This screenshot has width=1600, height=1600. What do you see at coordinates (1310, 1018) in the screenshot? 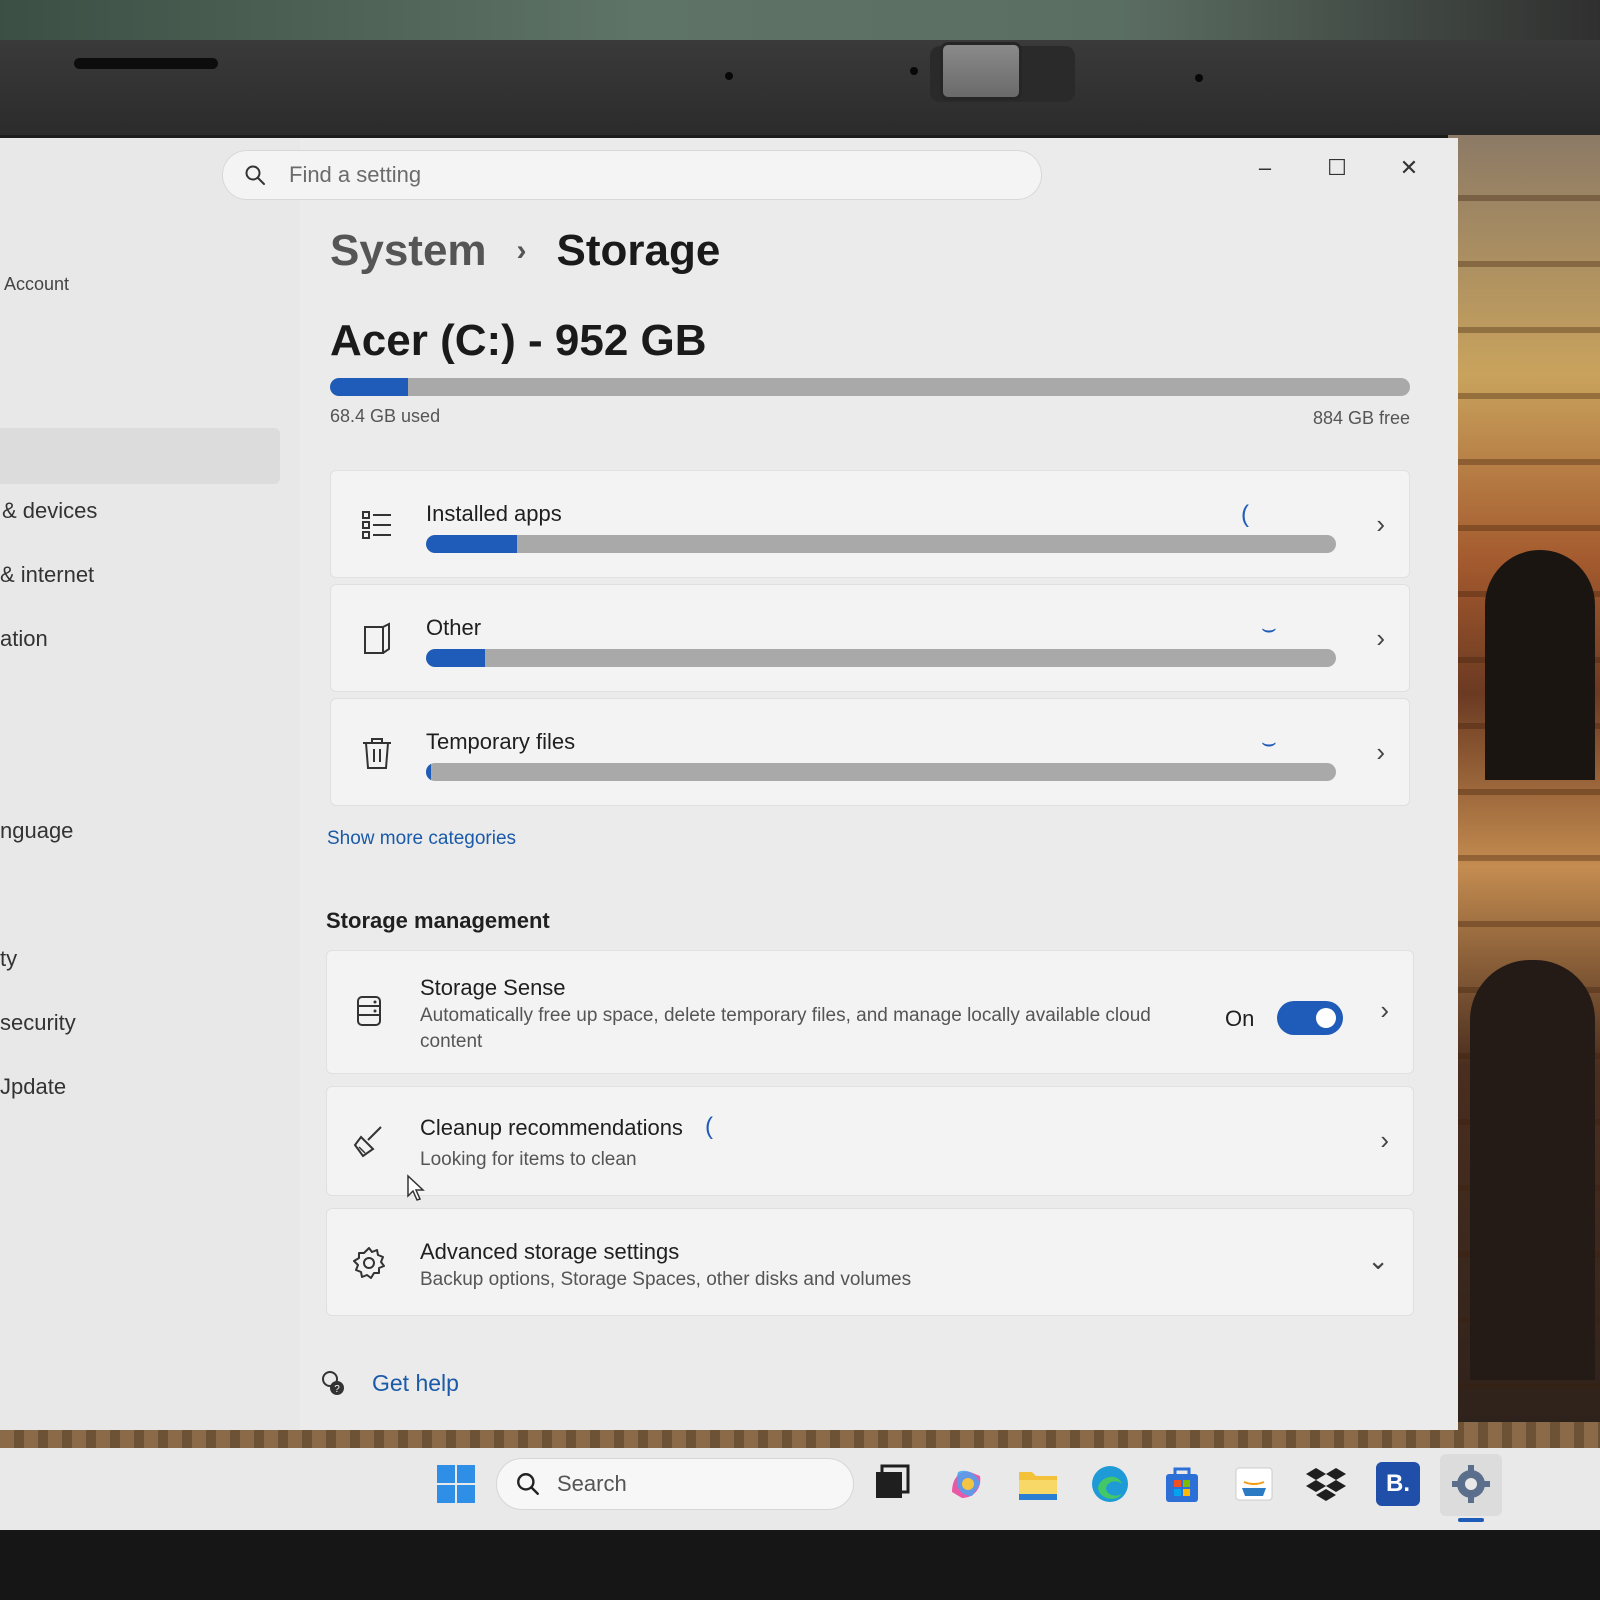
I see `storage-sense-toggle` at bounding box center [1310, 1018].